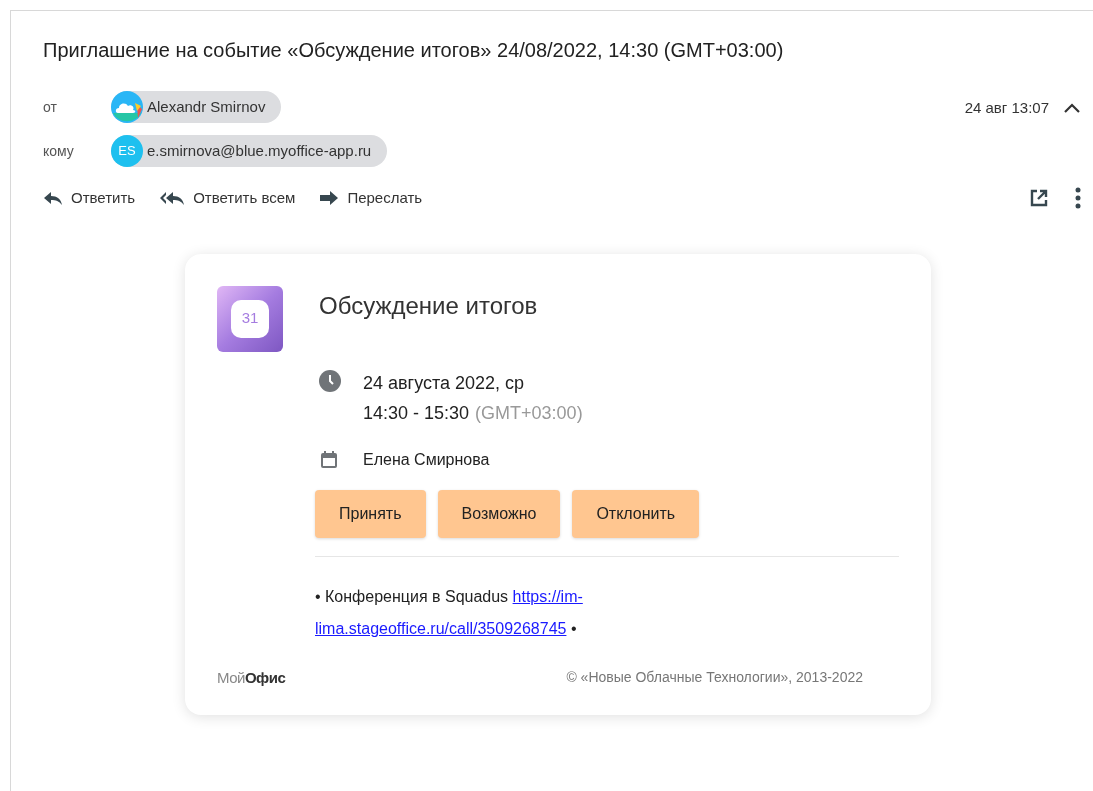 The width and height of the screenshot is (1093, 791). I want to click on reply-all-button: Ответить всем, so click(227, 198).